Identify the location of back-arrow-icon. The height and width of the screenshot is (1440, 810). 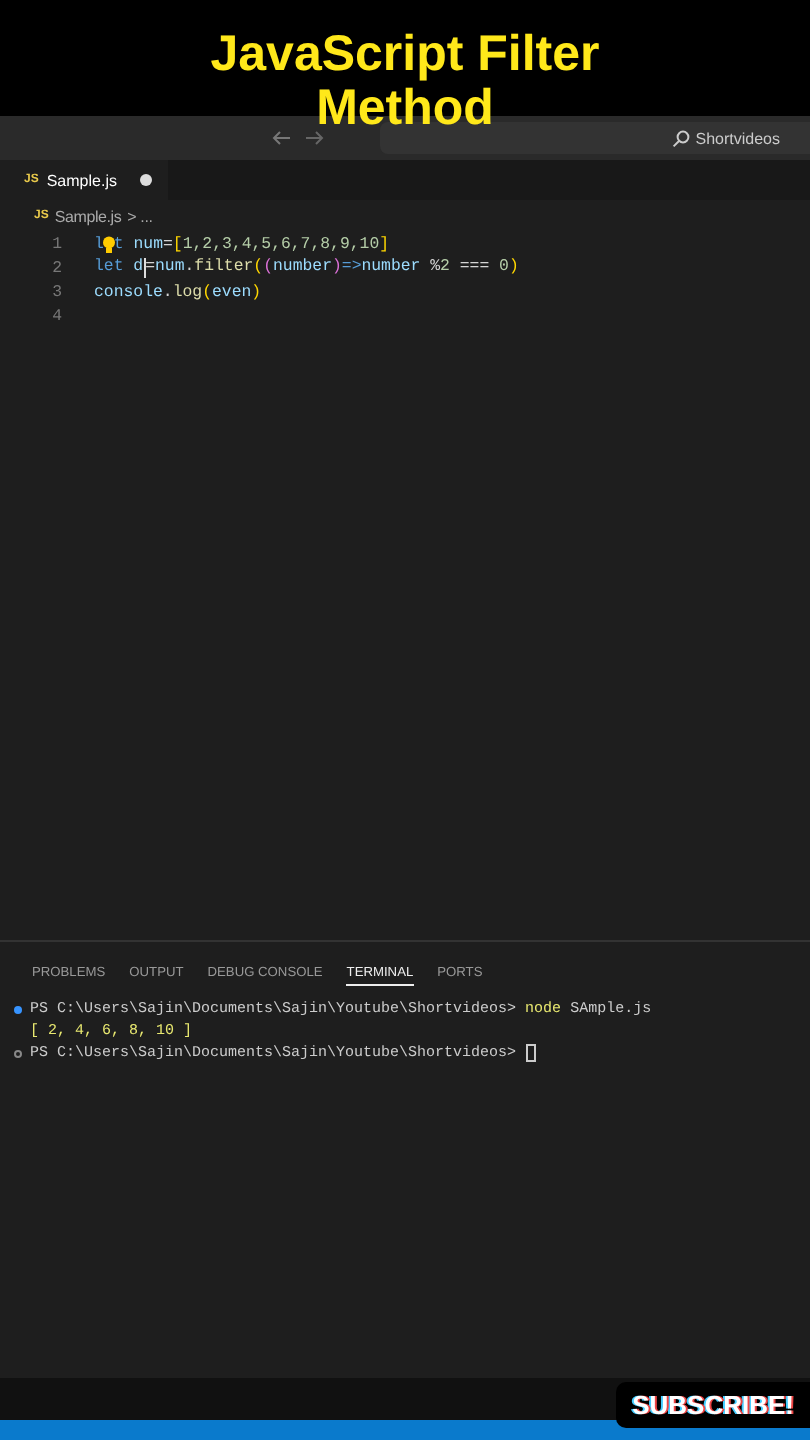
(282, 138).